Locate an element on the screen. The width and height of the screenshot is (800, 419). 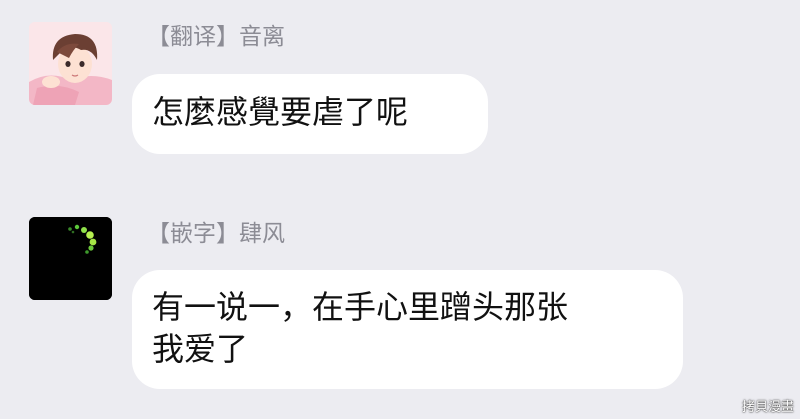
message-text: 怎麼感覺要虐了呢 is located at coordinates (280, 112).